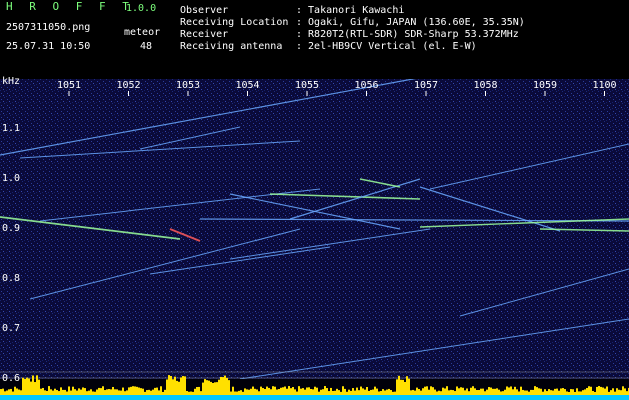  Describe the element at coordinates (69, 85) in the screenshot. I see `x-tick-label: 1051` at that location.